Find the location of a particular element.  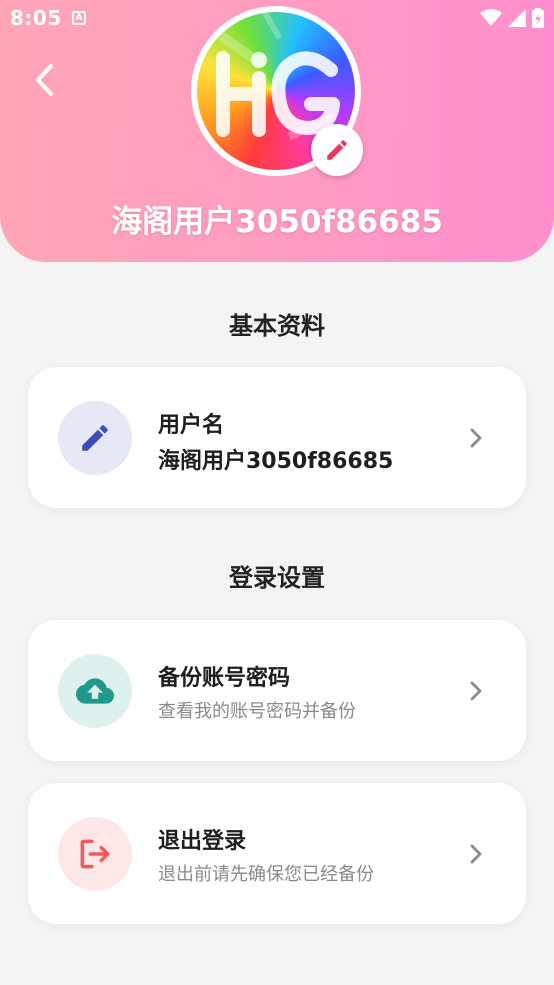

backup-account-card: 备份账号密码 查看我的账号密码并备份 is located at coordinates (277, 690).